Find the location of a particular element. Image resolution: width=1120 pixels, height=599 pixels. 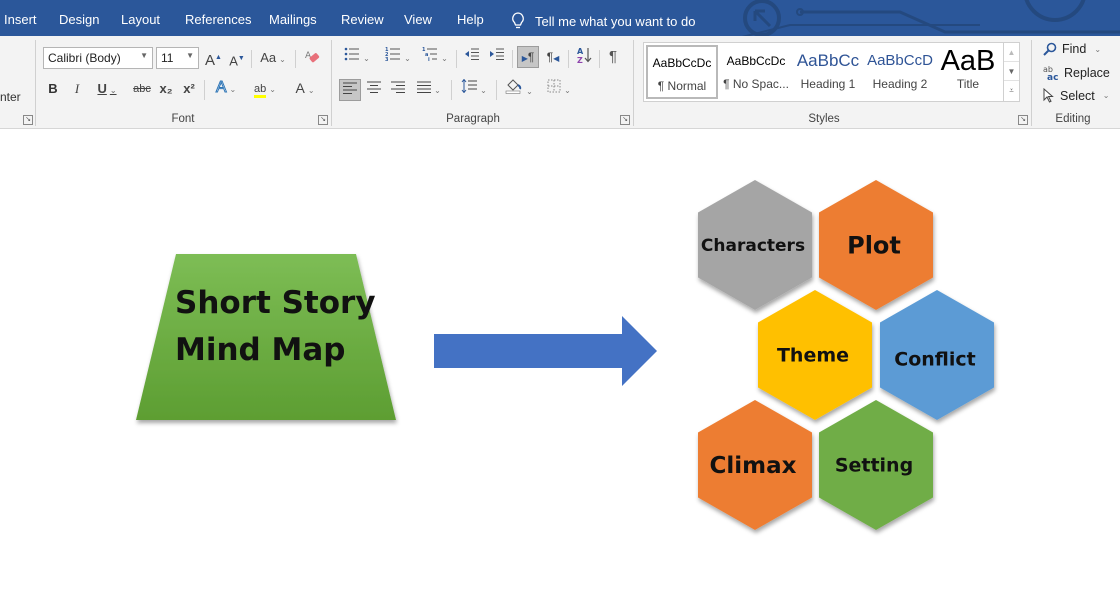

multilevel-list-icon: 1ai is located at coordinates (430, 55).